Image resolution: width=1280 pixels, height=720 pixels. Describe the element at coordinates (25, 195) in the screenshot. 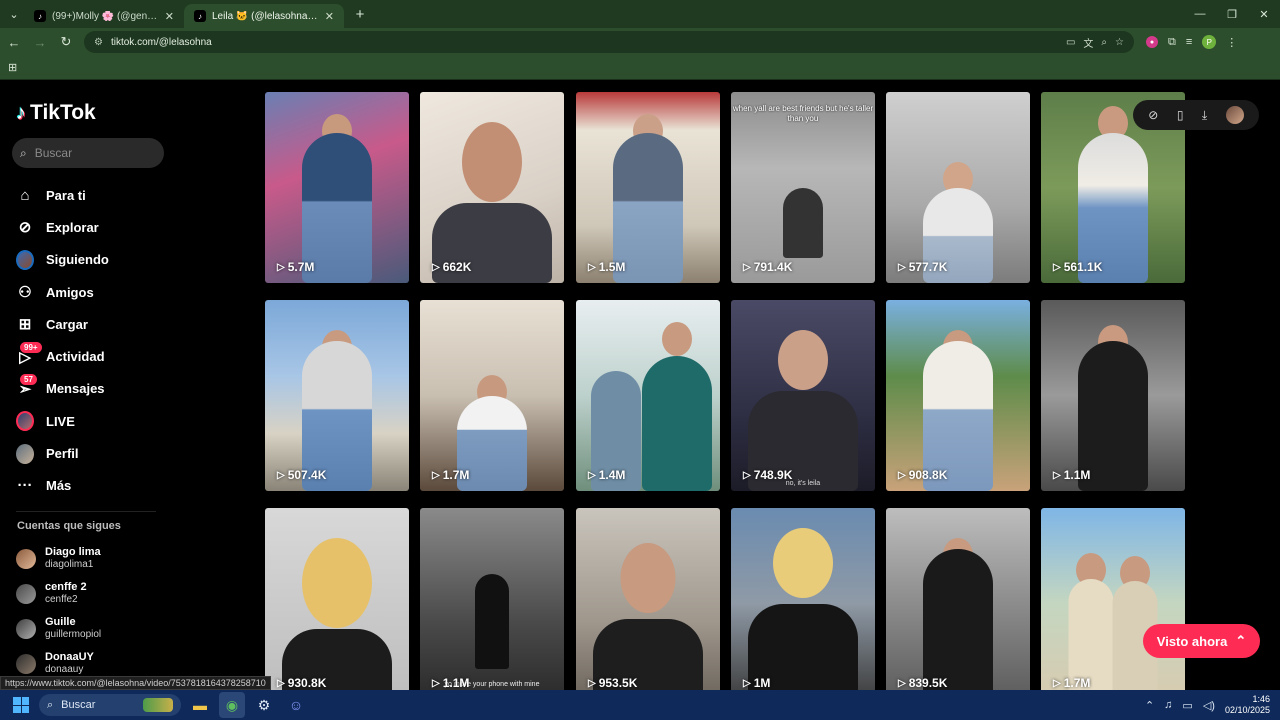

I see `home-icon: ⌂` at that location.